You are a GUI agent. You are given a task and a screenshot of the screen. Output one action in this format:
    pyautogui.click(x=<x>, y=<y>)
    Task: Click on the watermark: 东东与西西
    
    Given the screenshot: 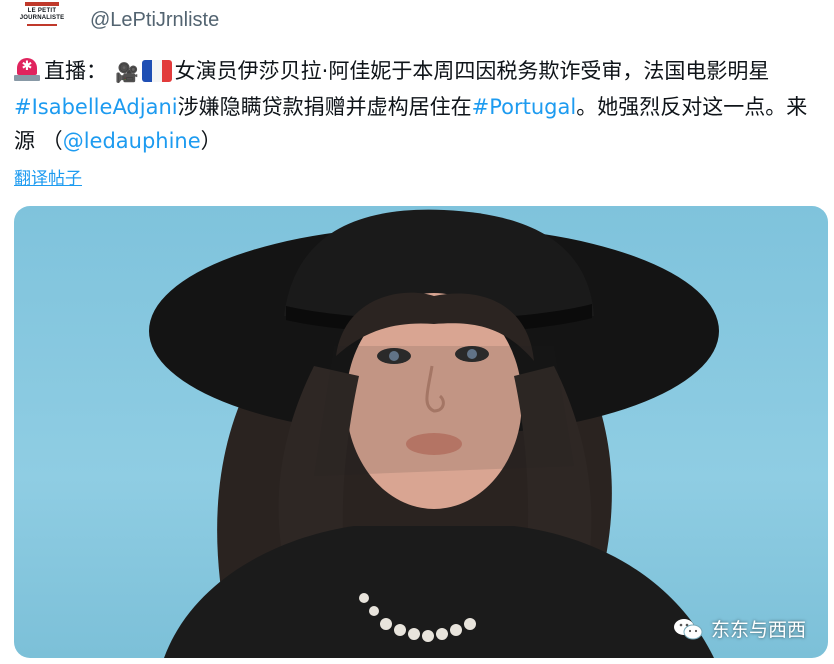 What is the action you would take?
    pyautogui.click(x=739, y=628)
    